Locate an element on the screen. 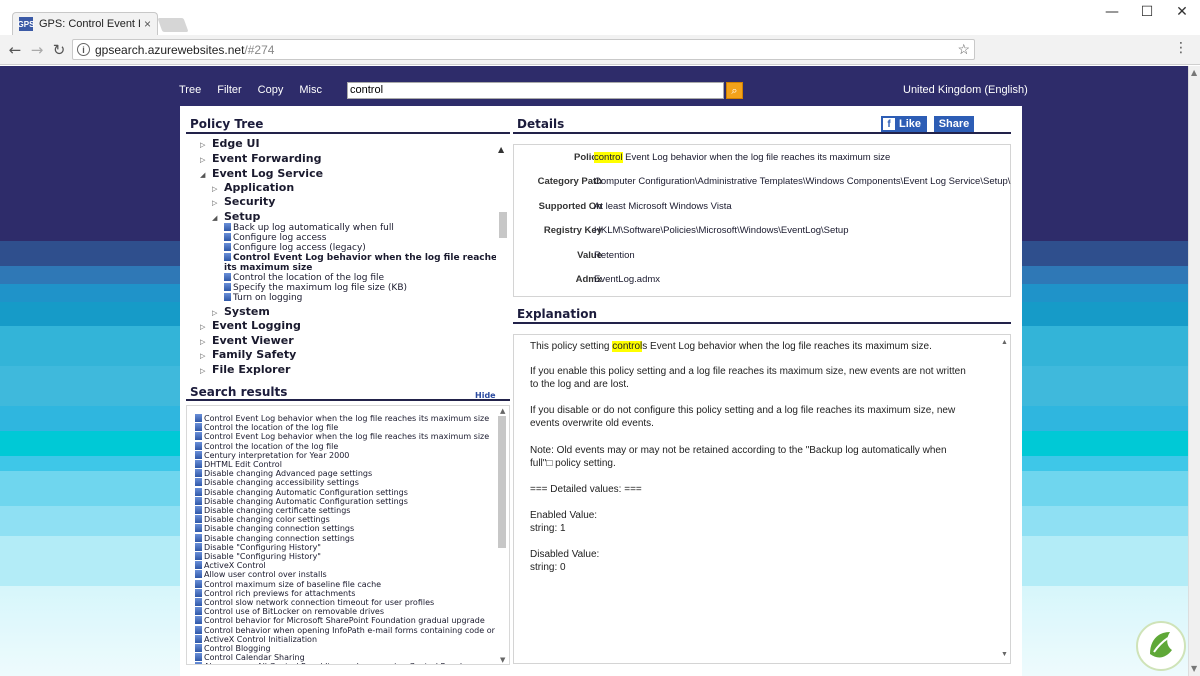  search-result-item: ActiveX Control Initialization is located at coordinates (256, 639).